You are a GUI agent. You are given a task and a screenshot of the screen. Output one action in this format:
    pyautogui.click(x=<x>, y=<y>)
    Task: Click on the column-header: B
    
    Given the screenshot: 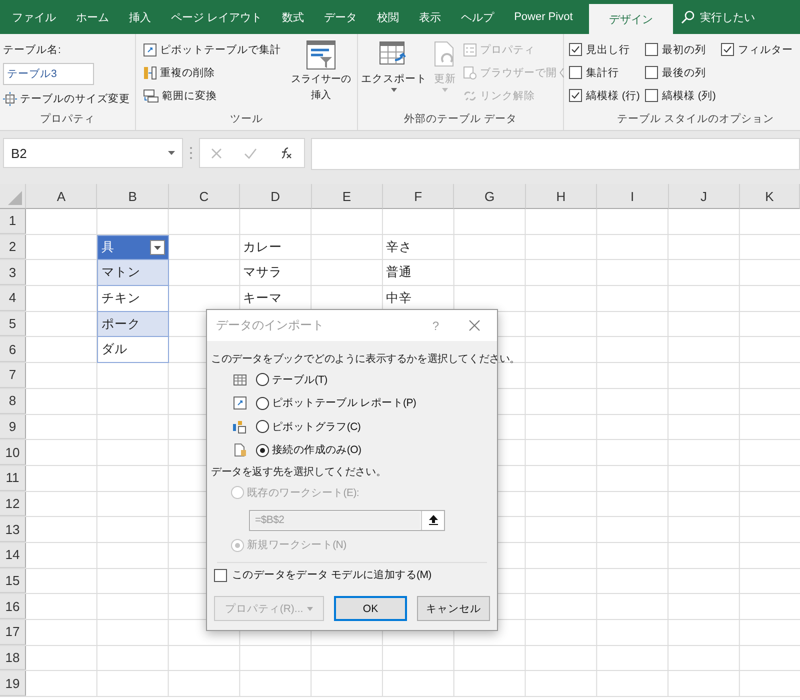 What is the action you would take?
    pyautogui.click(x=133, y=196)
    